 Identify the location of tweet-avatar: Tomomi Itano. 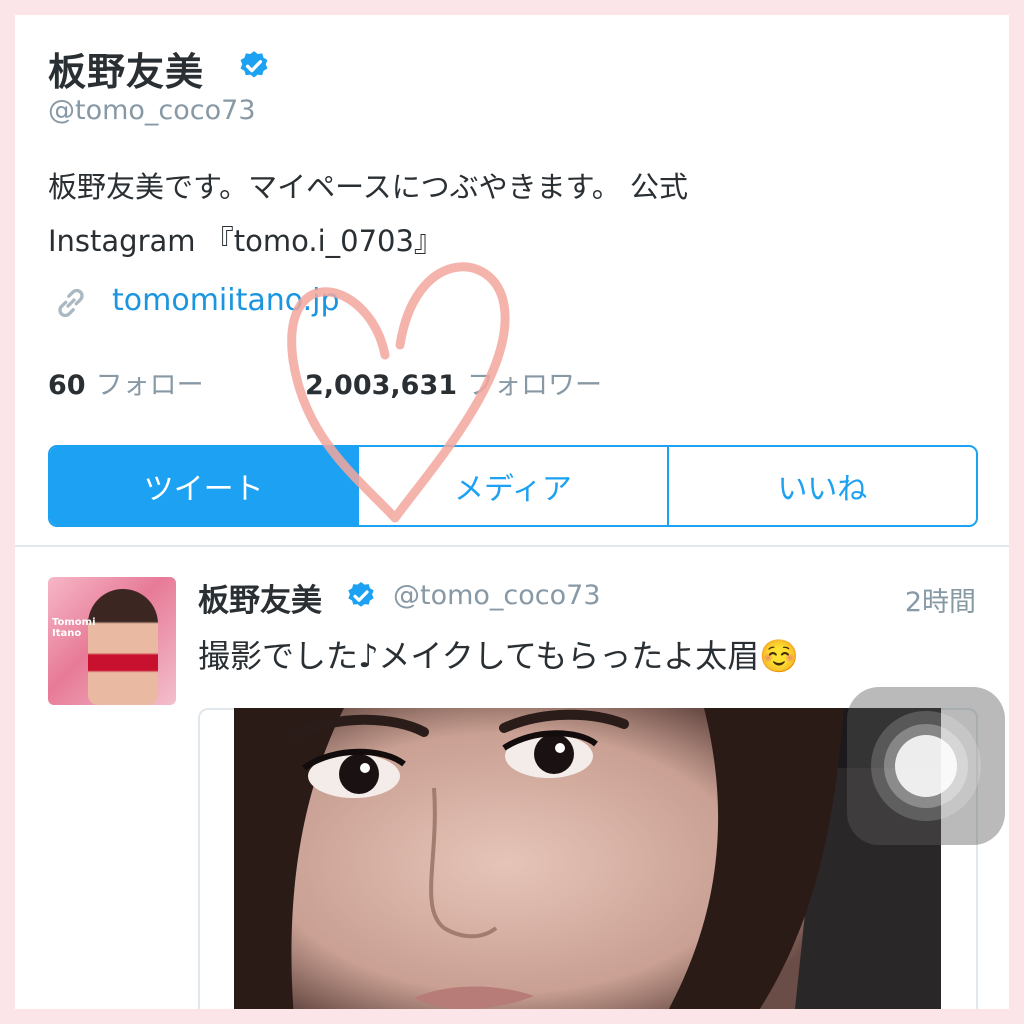
(112, 641).